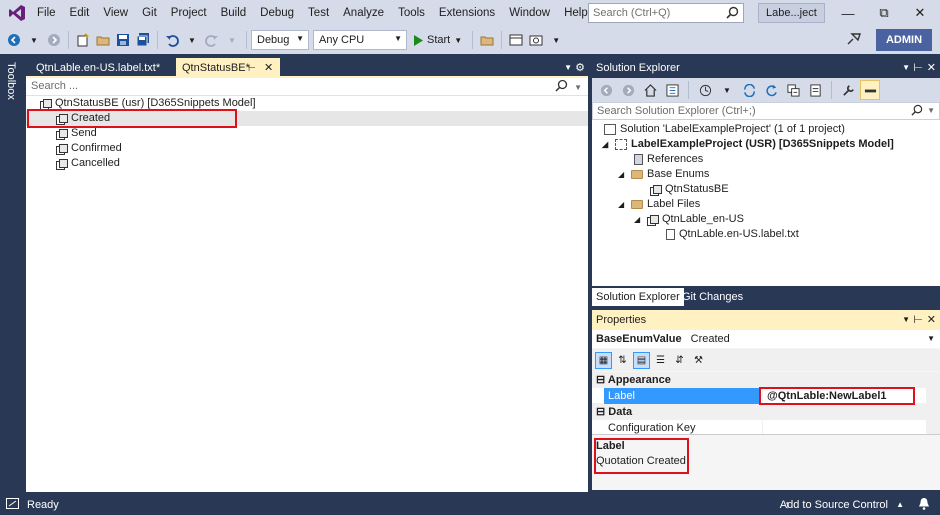 The width and height of the screenshot is (940, 515). I want to click on folder-settings-icon, so click(487, 40).